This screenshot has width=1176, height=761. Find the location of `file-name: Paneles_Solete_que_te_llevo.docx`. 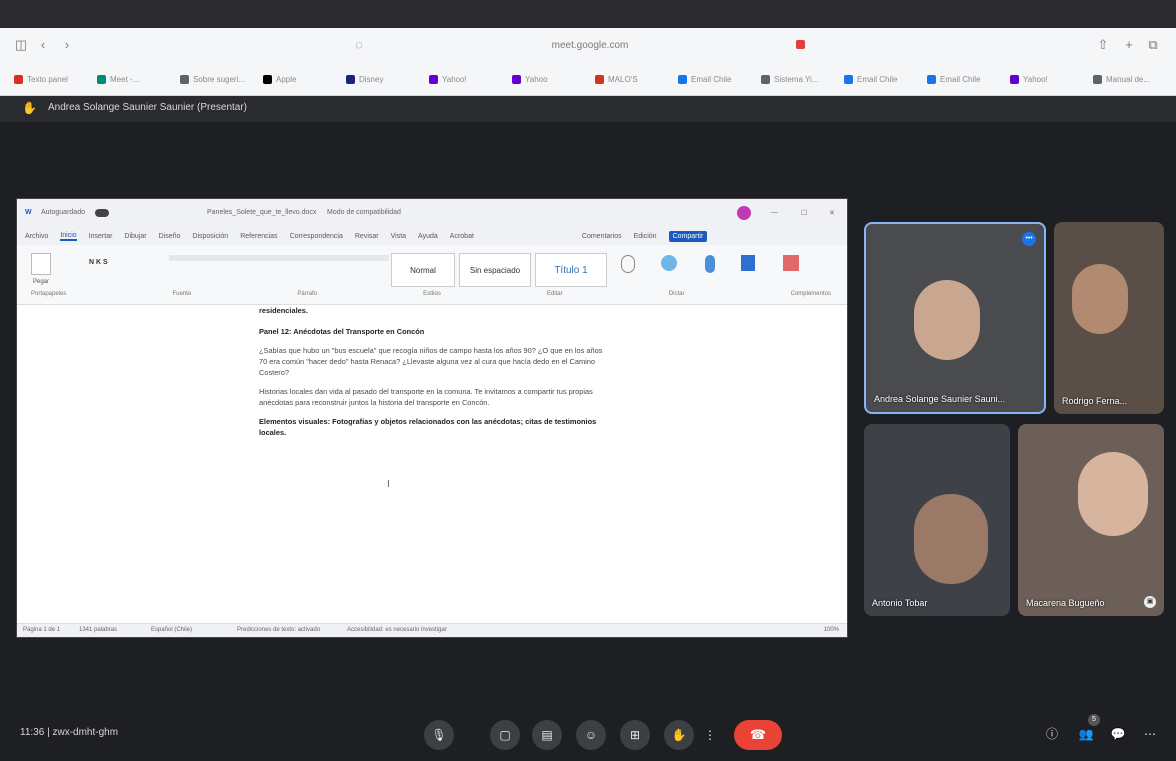

file-name: Paneles_Solete_que_te_llevo.docx is located at coordinates (262, 212).